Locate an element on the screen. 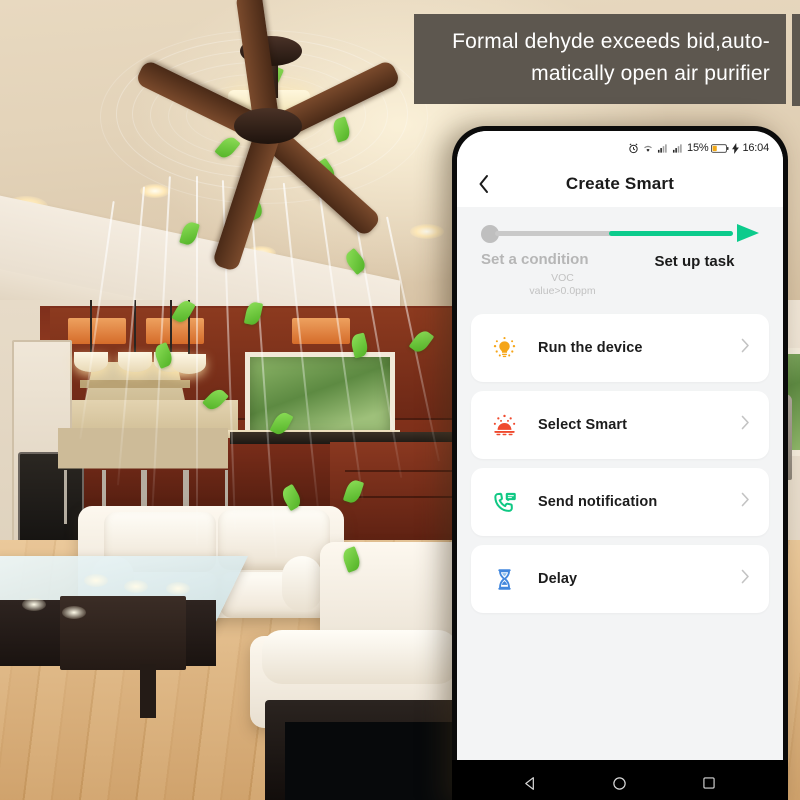  caption-line-1: Formal dehyde exceeds bid,auto- is located at coordinates (611, 41).